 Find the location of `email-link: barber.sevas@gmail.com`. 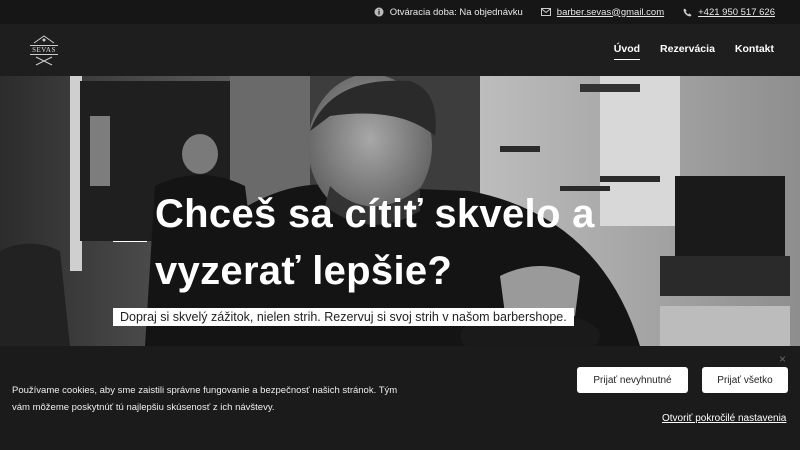

email-link: barber.sevas@gmail.com is located at coordinates (610, 12).